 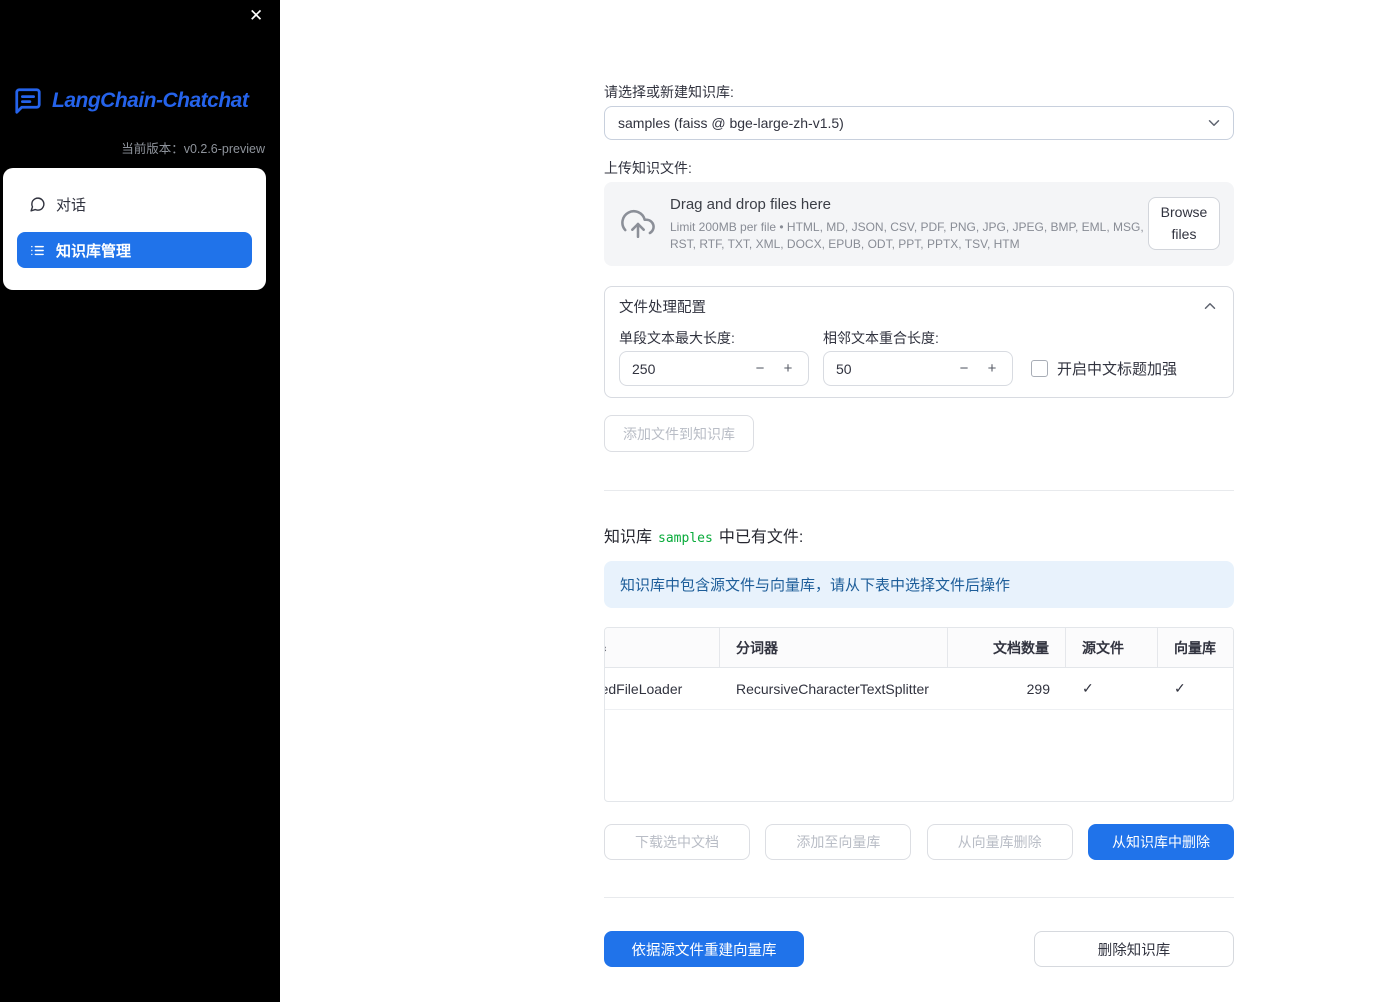 What do you see at coordinates (134, 250) in the screenshot?
I see `sidebar-item-kb-management: 知识库管理` at bounding box center [134, 250].